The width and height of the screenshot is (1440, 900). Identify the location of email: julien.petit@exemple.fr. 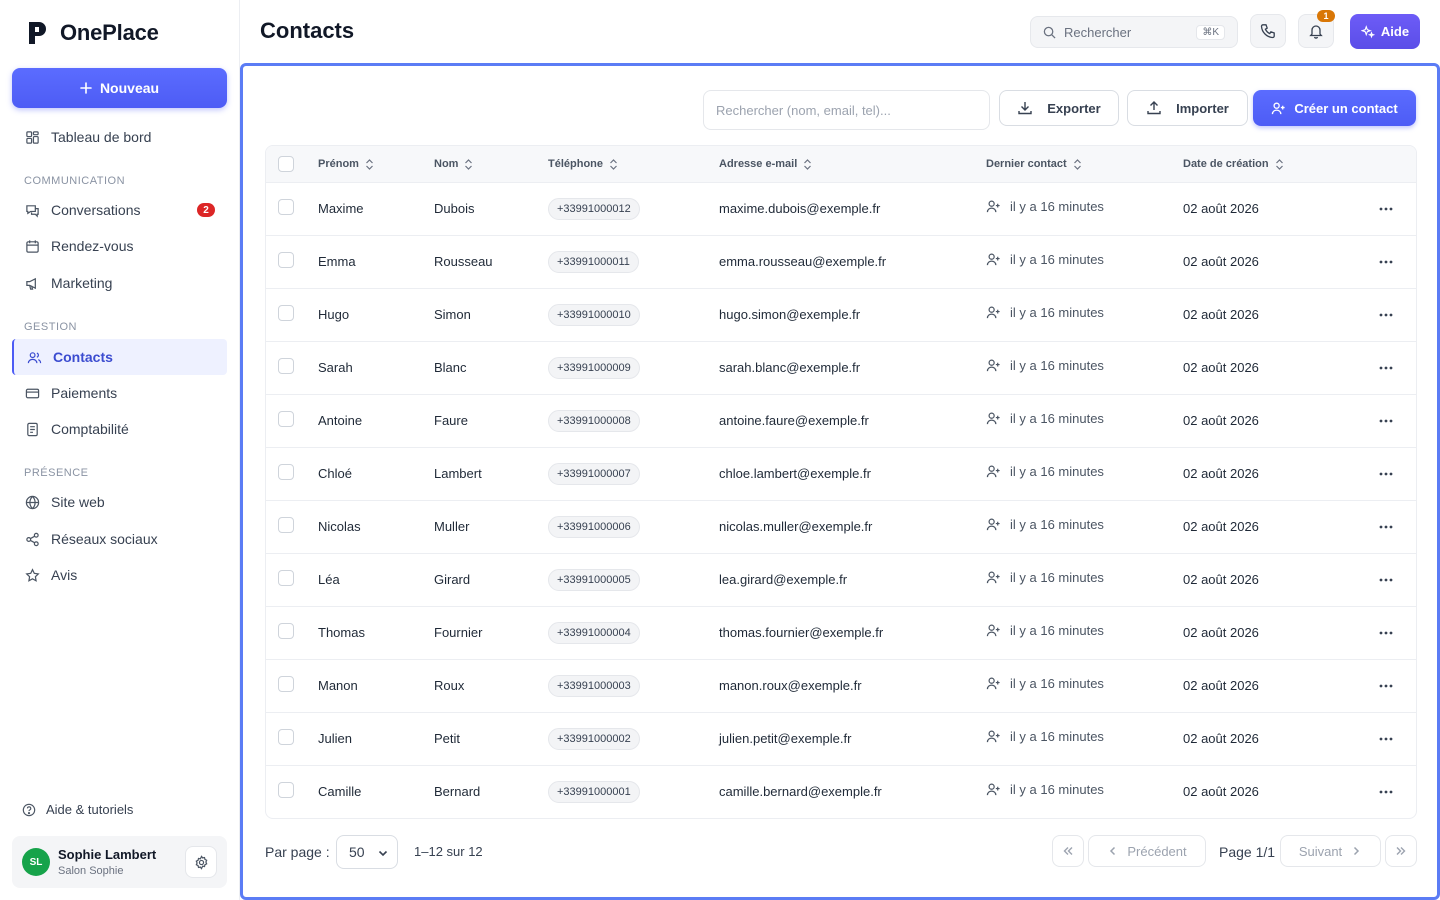
(785, 738).